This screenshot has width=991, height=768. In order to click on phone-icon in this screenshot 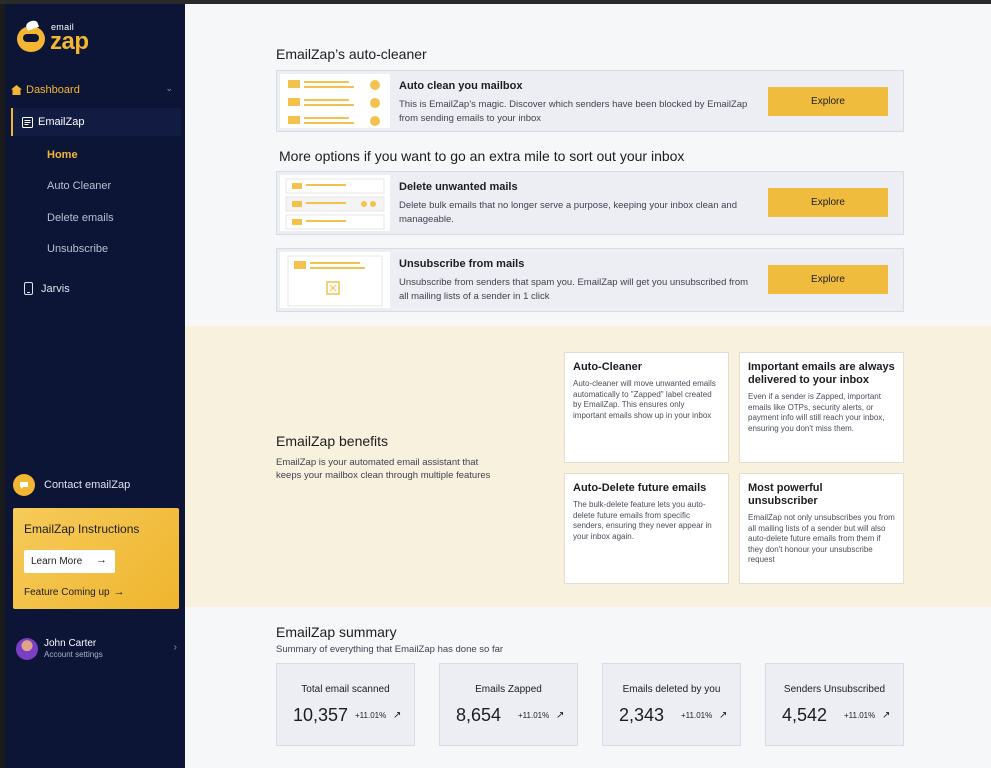, I will do `click(28, 288)`.